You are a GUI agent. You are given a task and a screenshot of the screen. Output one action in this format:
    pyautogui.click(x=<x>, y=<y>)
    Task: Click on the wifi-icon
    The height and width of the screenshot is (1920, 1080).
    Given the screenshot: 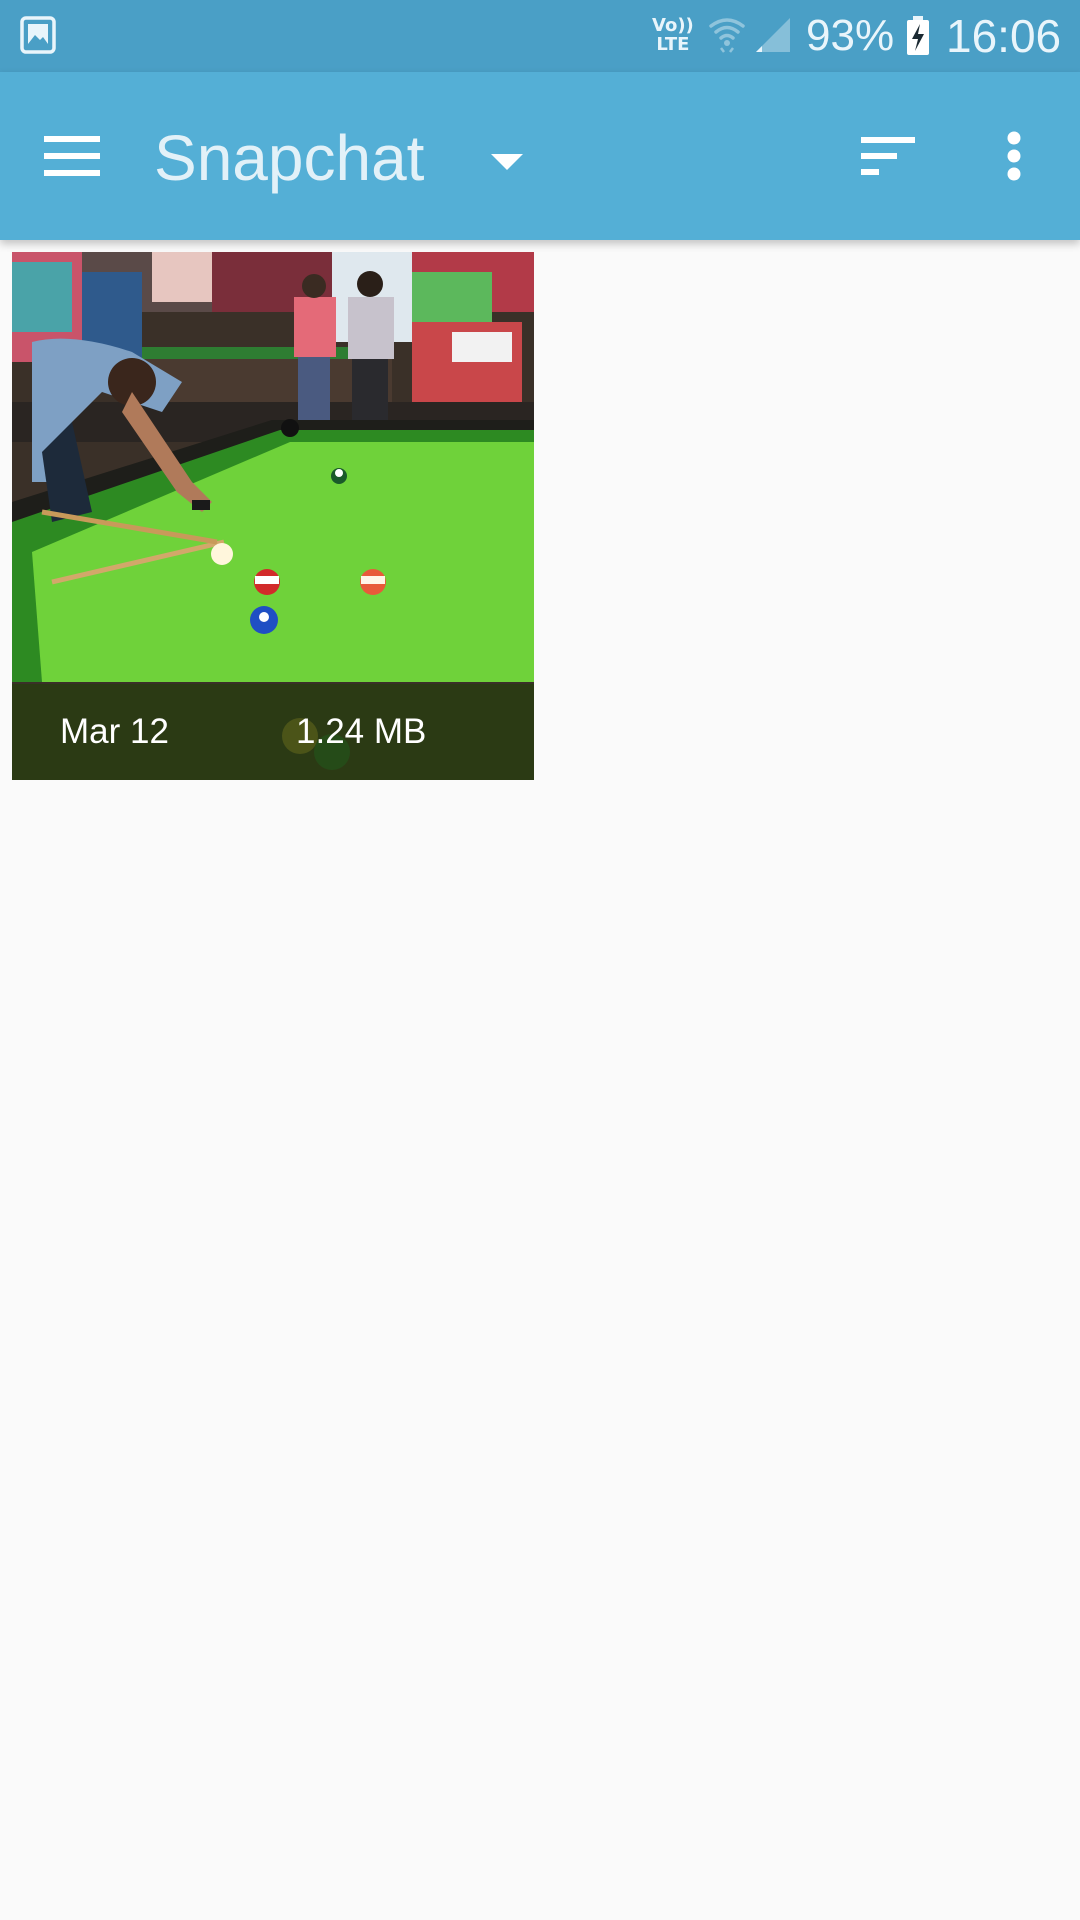 What is the action you would take?
    pyautogui.click(x=727, y=35)
    